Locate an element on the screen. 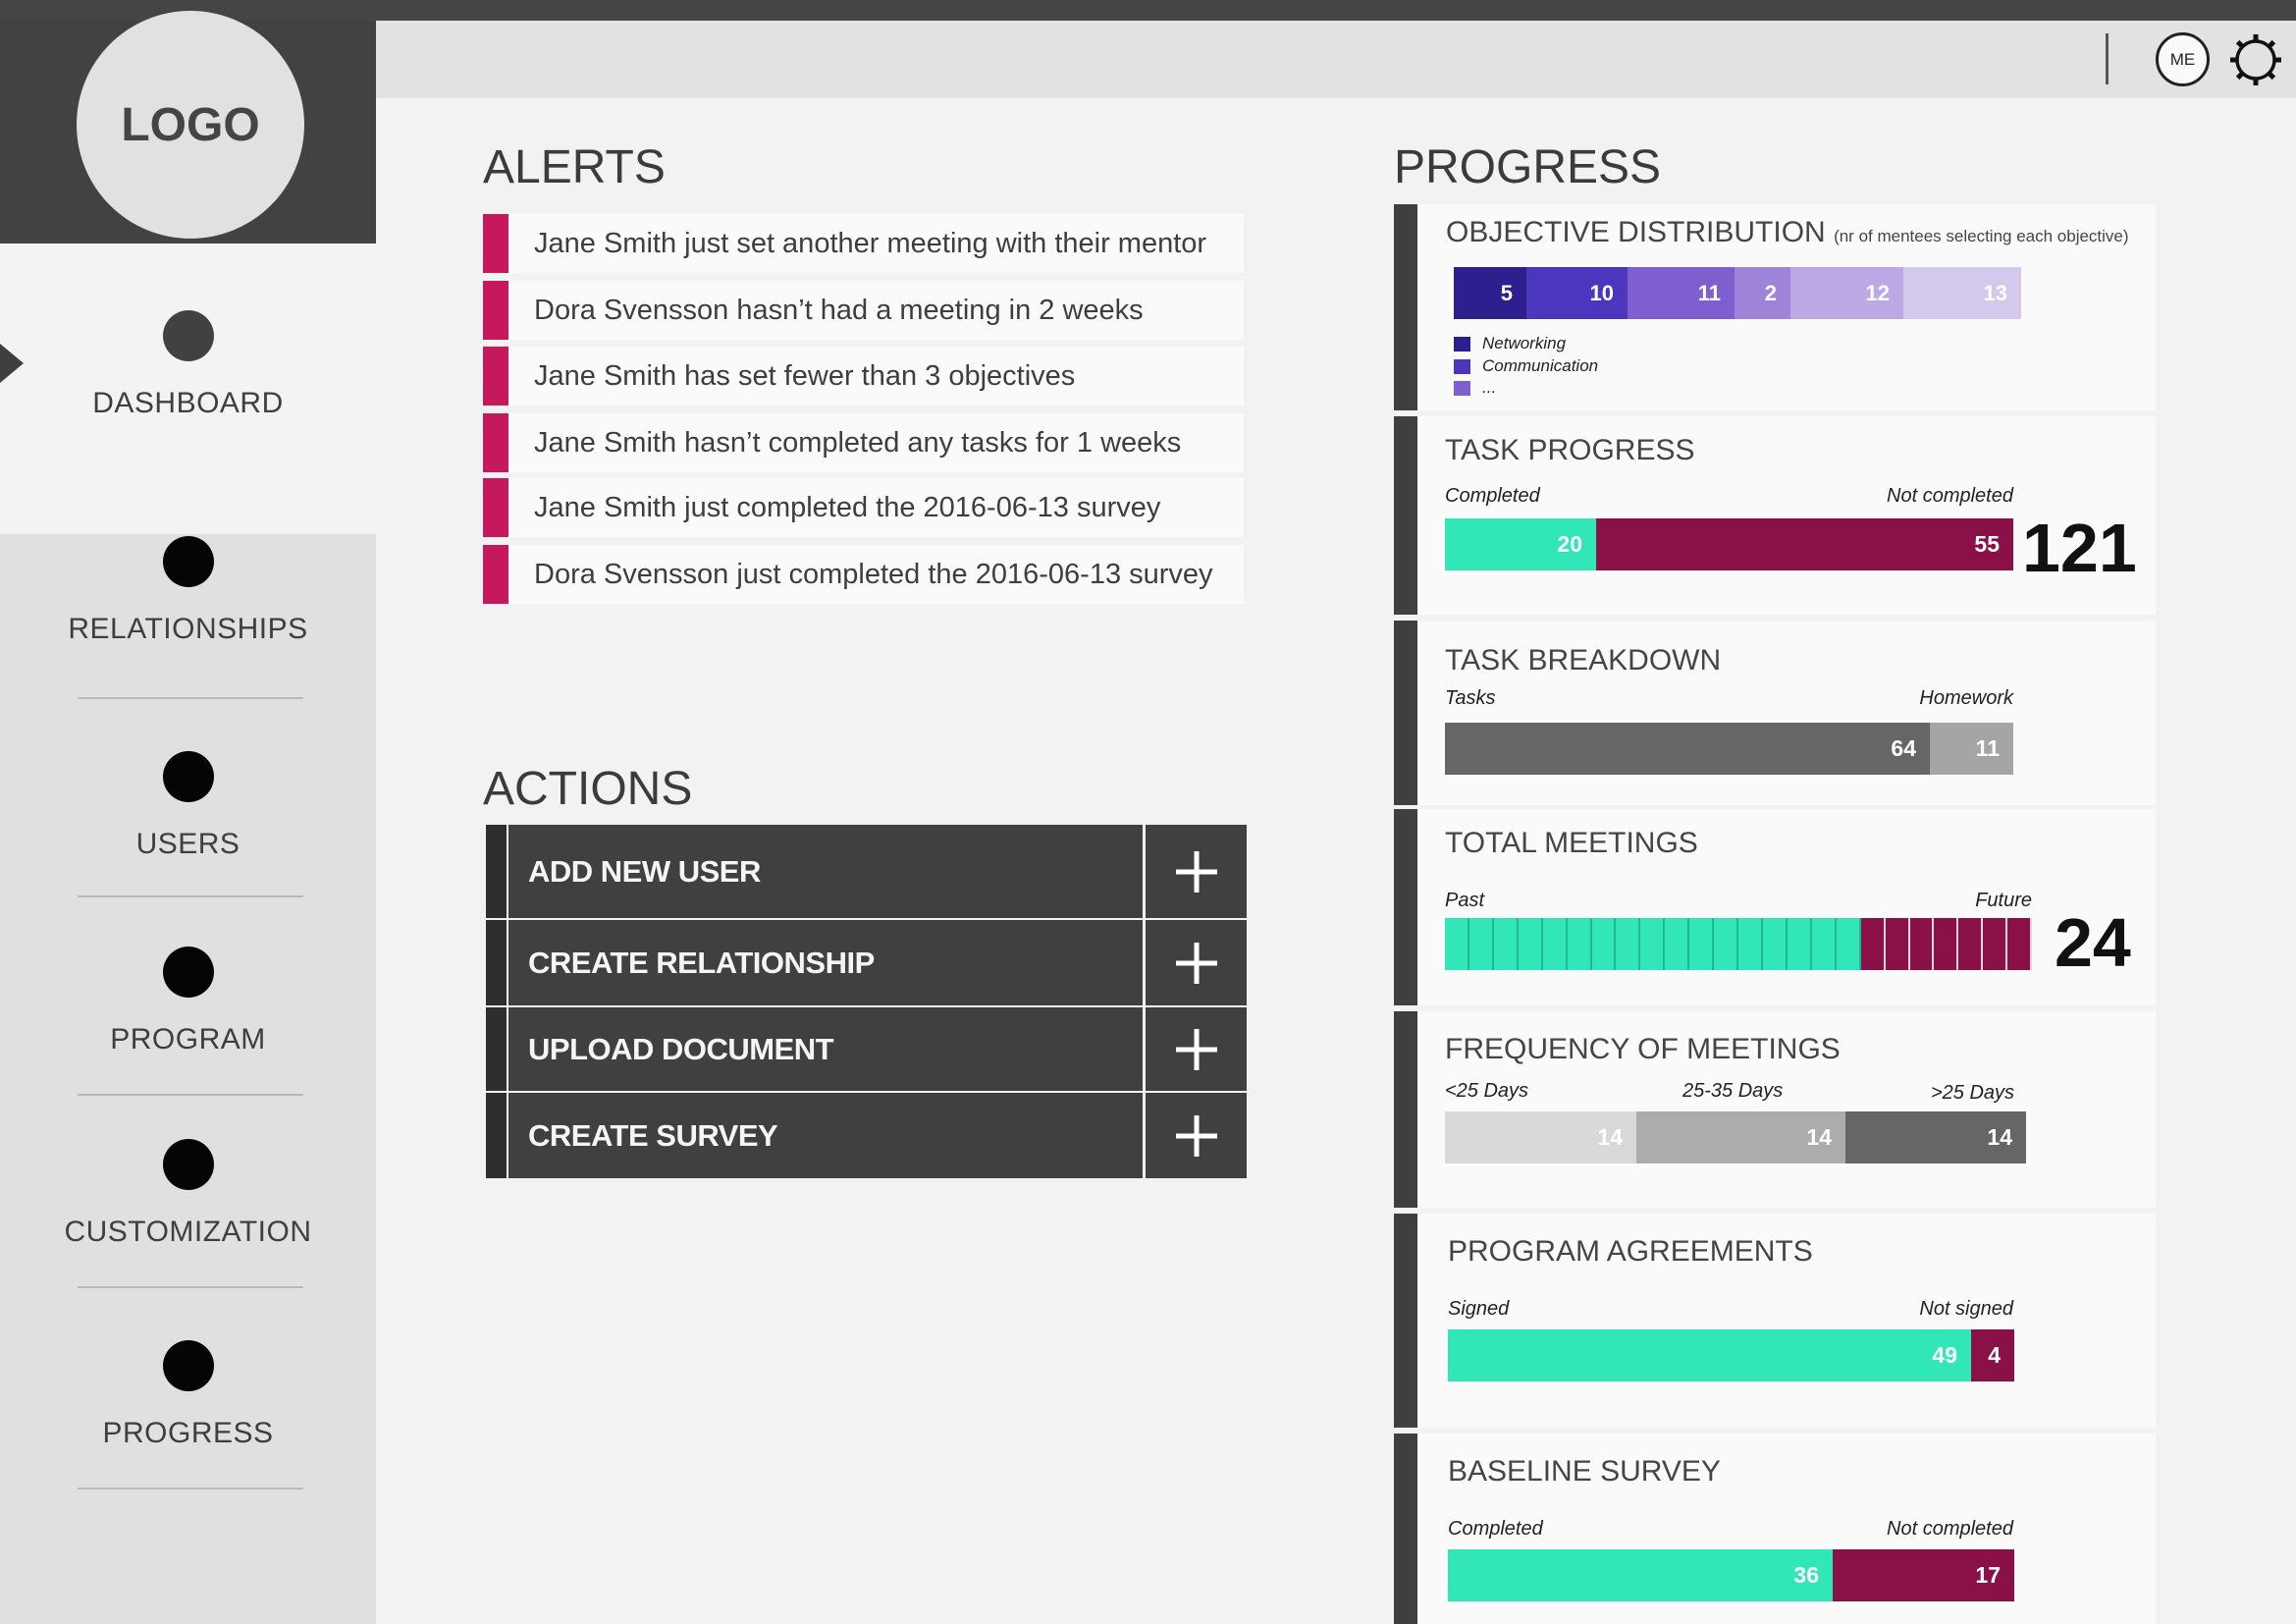 The width and height of the screenshot is (2296, 1624). users-icon is located at coordinates (188, 776).